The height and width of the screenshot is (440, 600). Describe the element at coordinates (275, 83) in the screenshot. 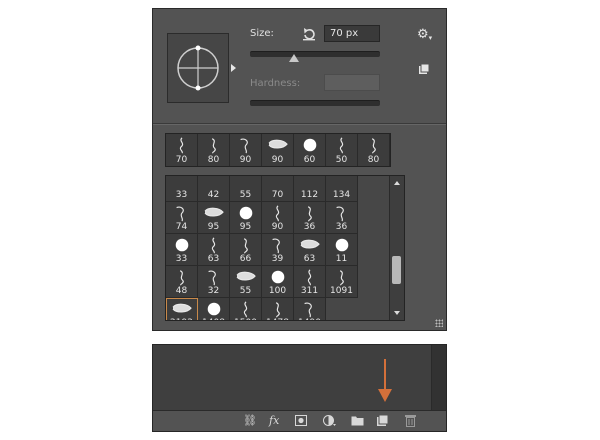

I see `hardness-label: Hardness:` at that location.